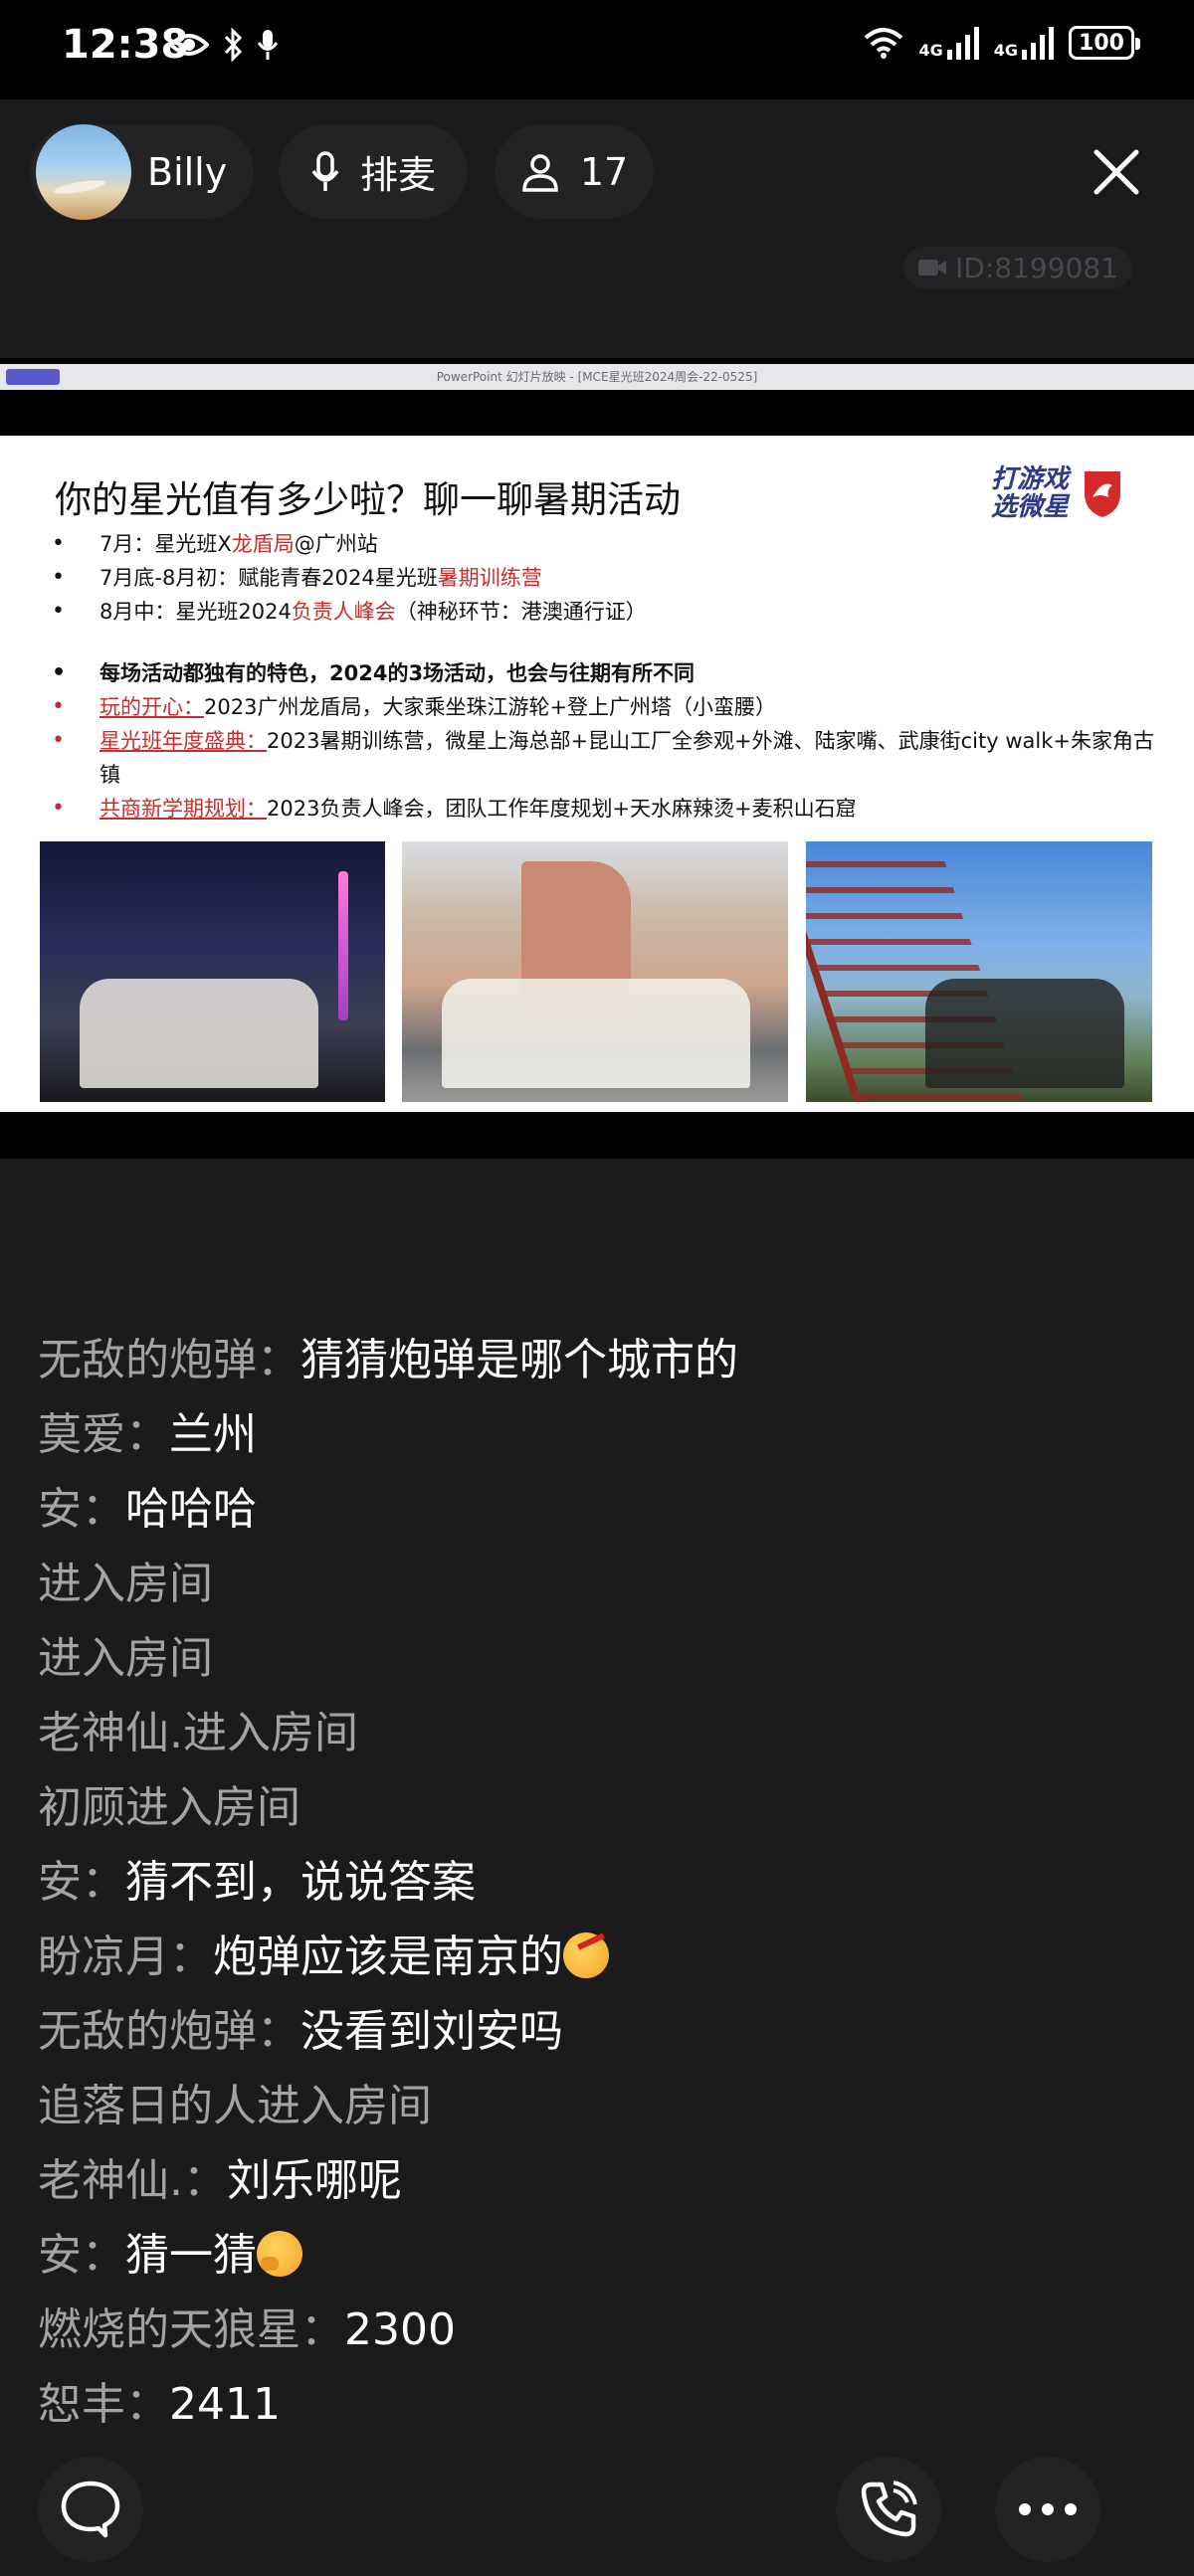  What do you see at coordinates (1036, 267) in the screenshot?
I see `room-id-text: ID:8199081` at bounding box center [1036, 267].